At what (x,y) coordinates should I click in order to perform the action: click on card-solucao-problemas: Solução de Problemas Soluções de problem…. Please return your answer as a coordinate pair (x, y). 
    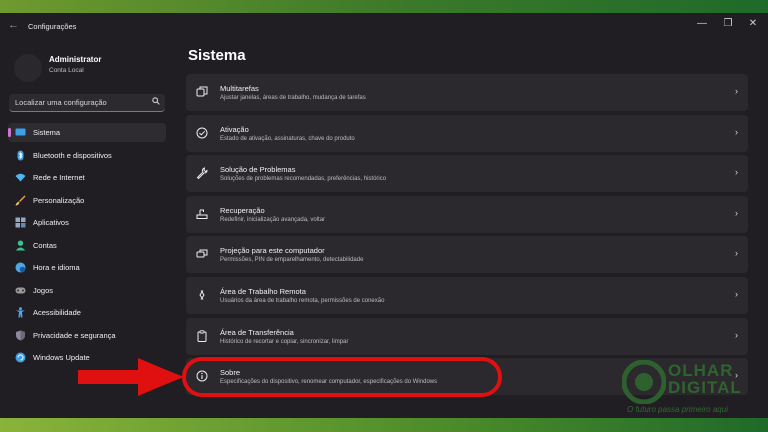
    Looking at the image, I should click on (467, 174).